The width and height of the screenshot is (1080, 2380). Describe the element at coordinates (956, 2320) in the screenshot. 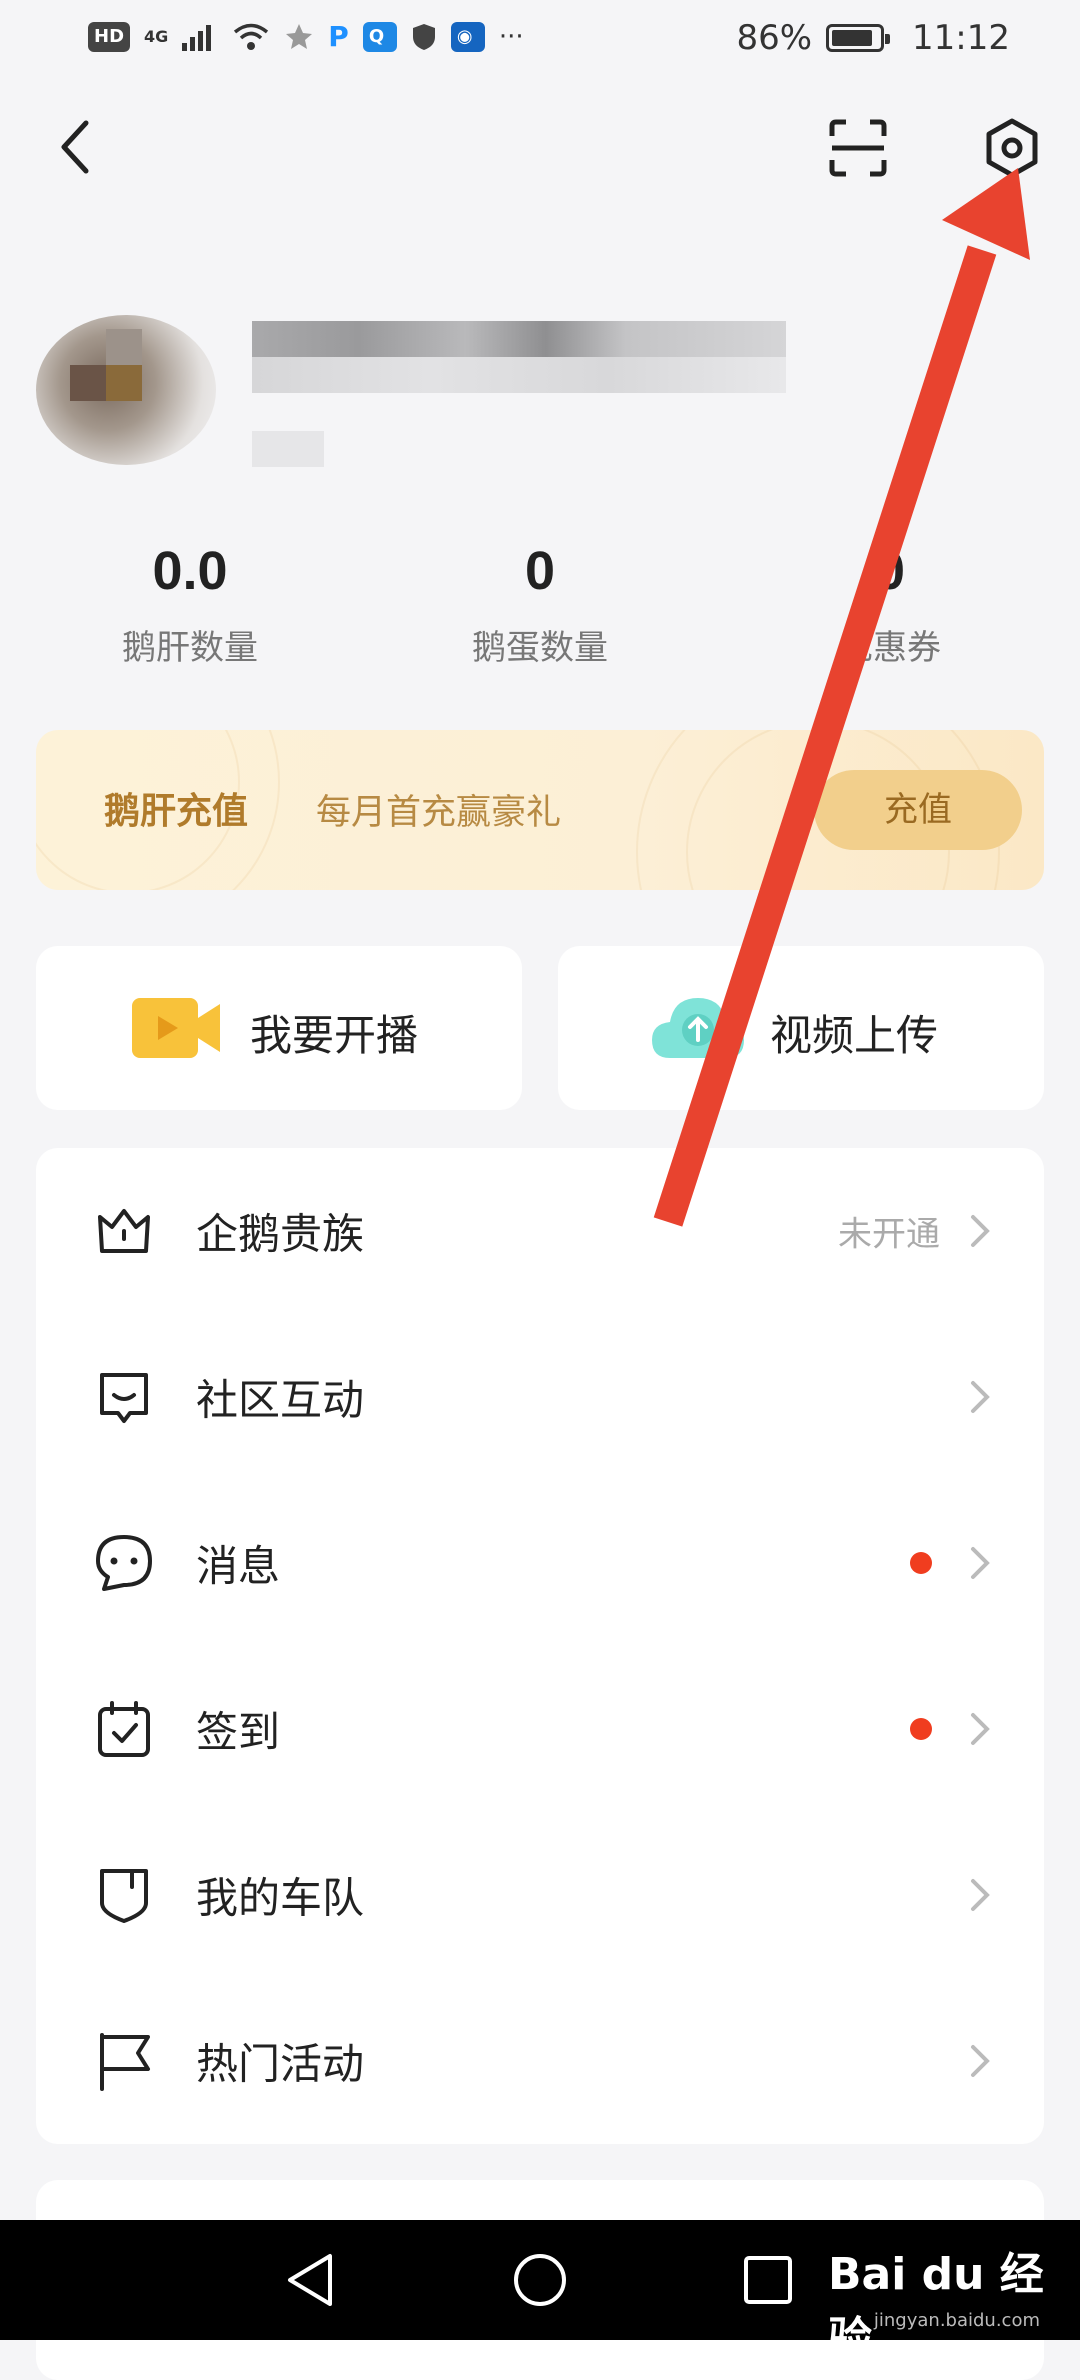

I see `watermark-url: jingyan.baidu.com` at that location.